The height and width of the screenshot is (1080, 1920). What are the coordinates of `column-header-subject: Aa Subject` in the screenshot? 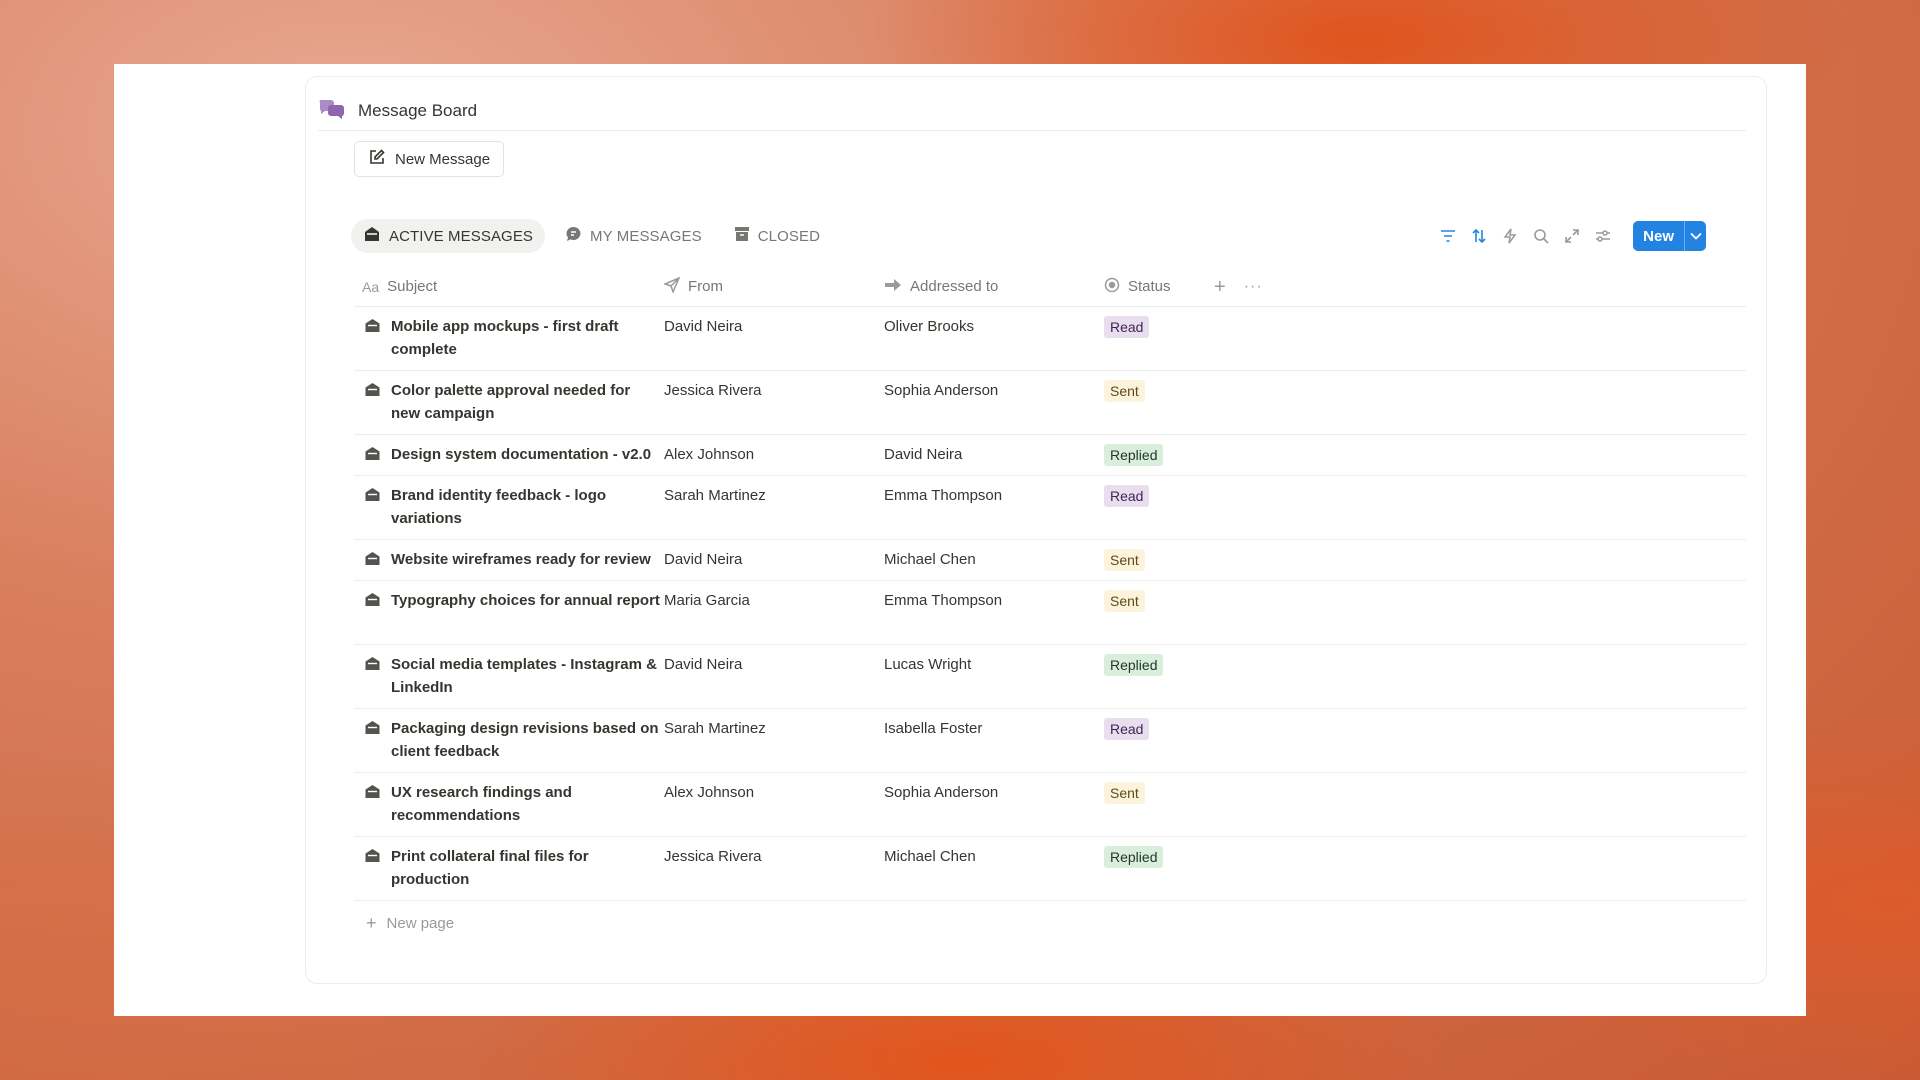 It's located at (509, 286).